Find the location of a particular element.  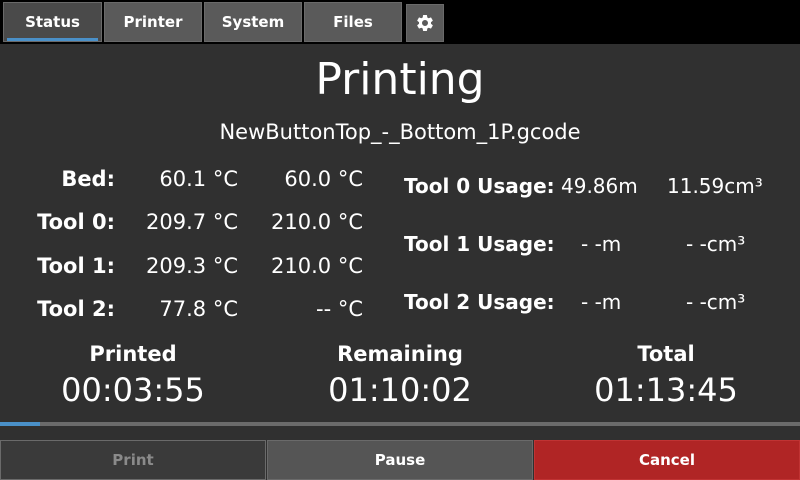

tab-status: Status is located at coordinates (52, 22).